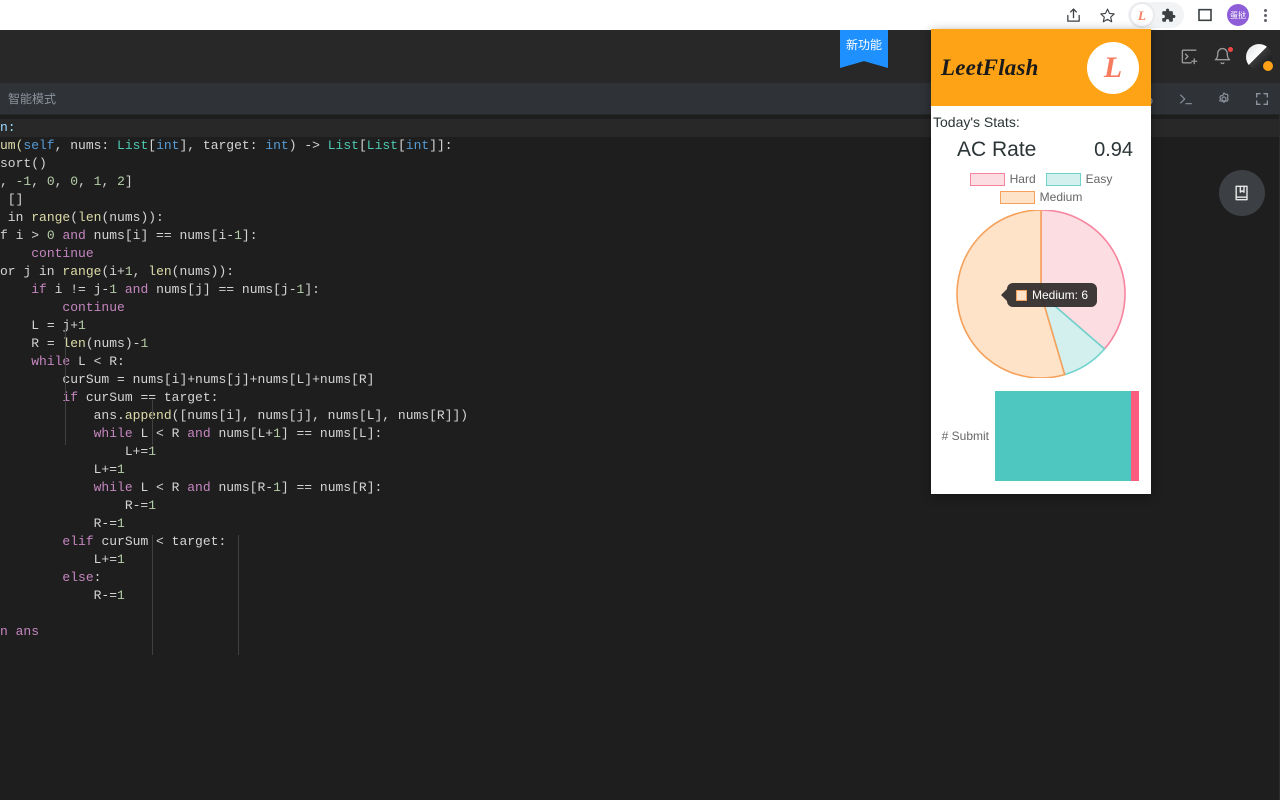 The width and height of the screenshot is (1280, 800). I want to click on submit-bar-chart: # Submit, so click(1041, 436).